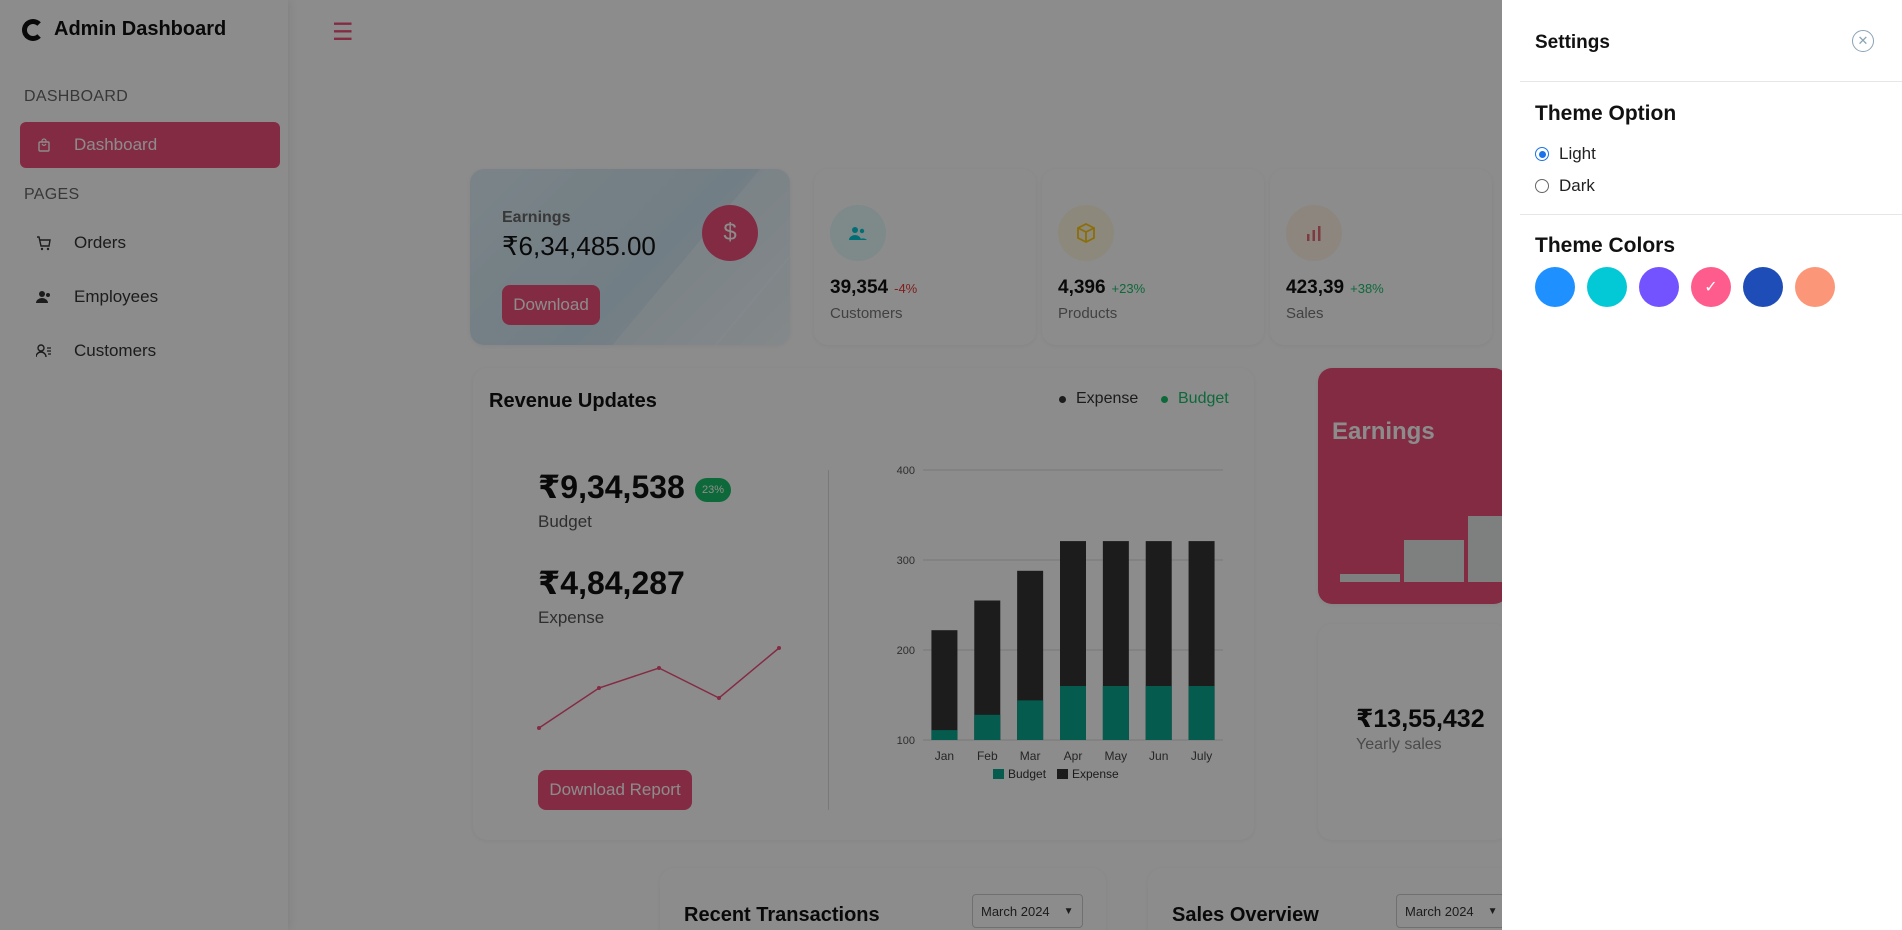 The width and height of the screenshot is (1902, 930). Describe the element at coordinates (1606, 113) in the screenshot. I see `theme-option-heading: Theme Option` at that location.